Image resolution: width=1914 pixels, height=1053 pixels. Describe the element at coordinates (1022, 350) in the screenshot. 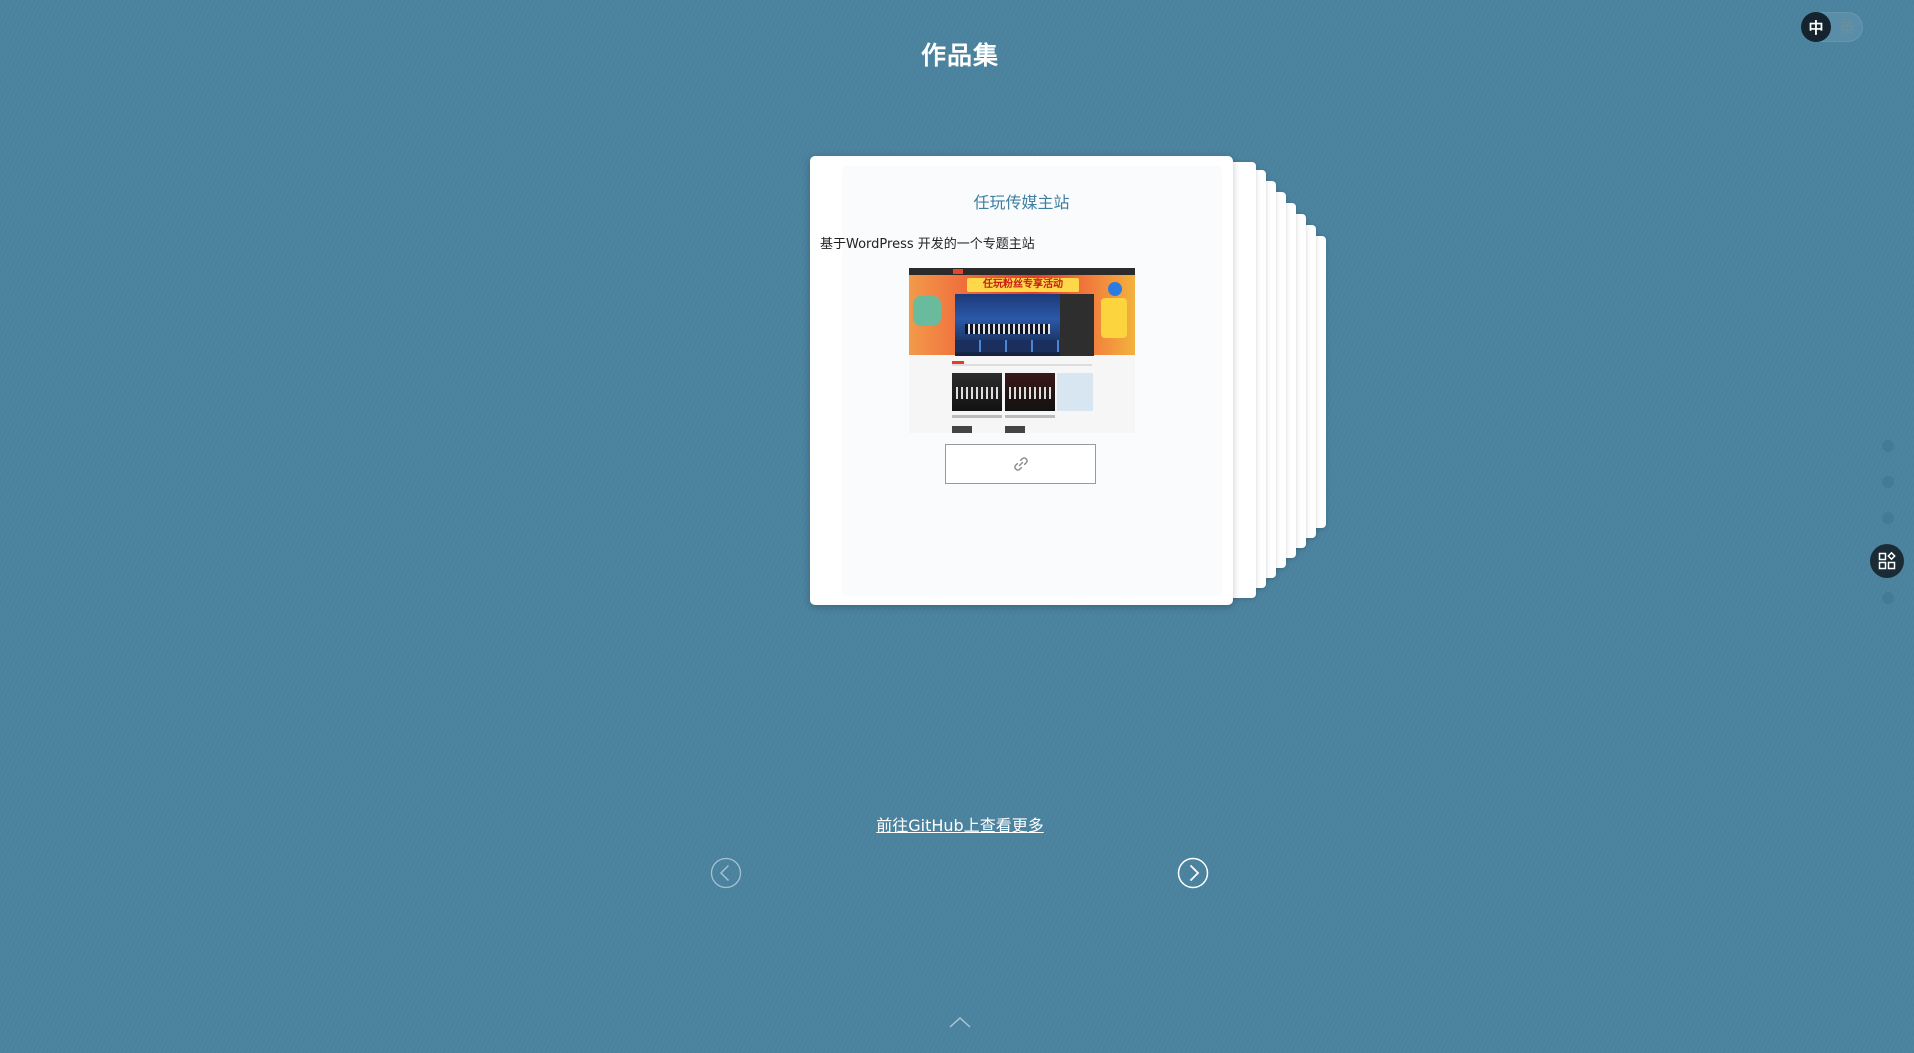

I see `project-screenshot: 任玩粉丝专享活动` at that location.